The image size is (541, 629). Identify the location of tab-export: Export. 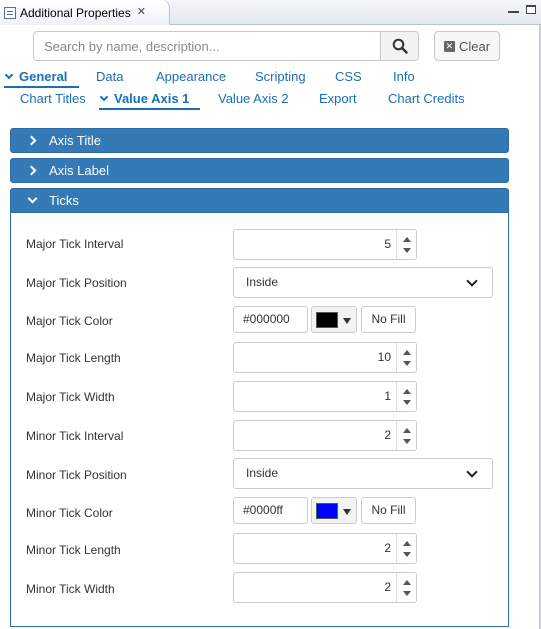
(338, 100).